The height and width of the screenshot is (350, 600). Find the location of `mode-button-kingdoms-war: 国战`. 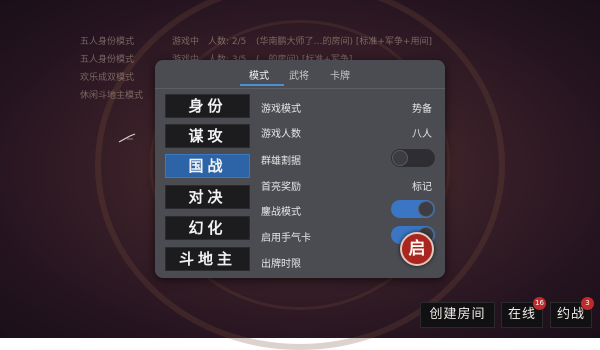

mode-button-kingdoms-war: 国战 is located at coordinates (207, 166).